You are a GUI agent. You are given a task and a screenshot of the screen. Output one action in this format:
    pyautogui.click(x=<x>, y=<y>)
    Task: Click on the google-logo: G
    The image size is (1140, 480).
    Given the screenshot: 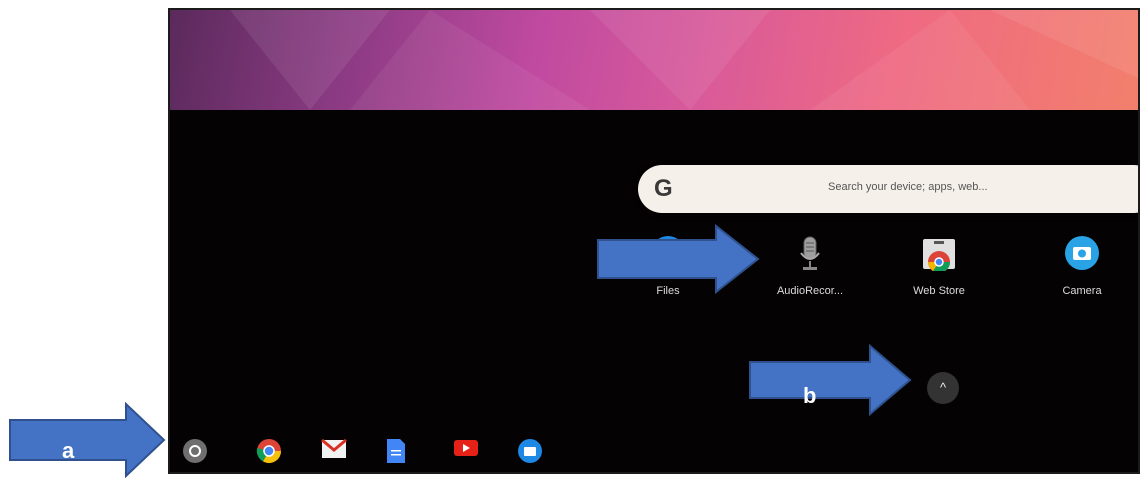 What is the action you would take?
    pyautogui.click(x=663, y=188)
    